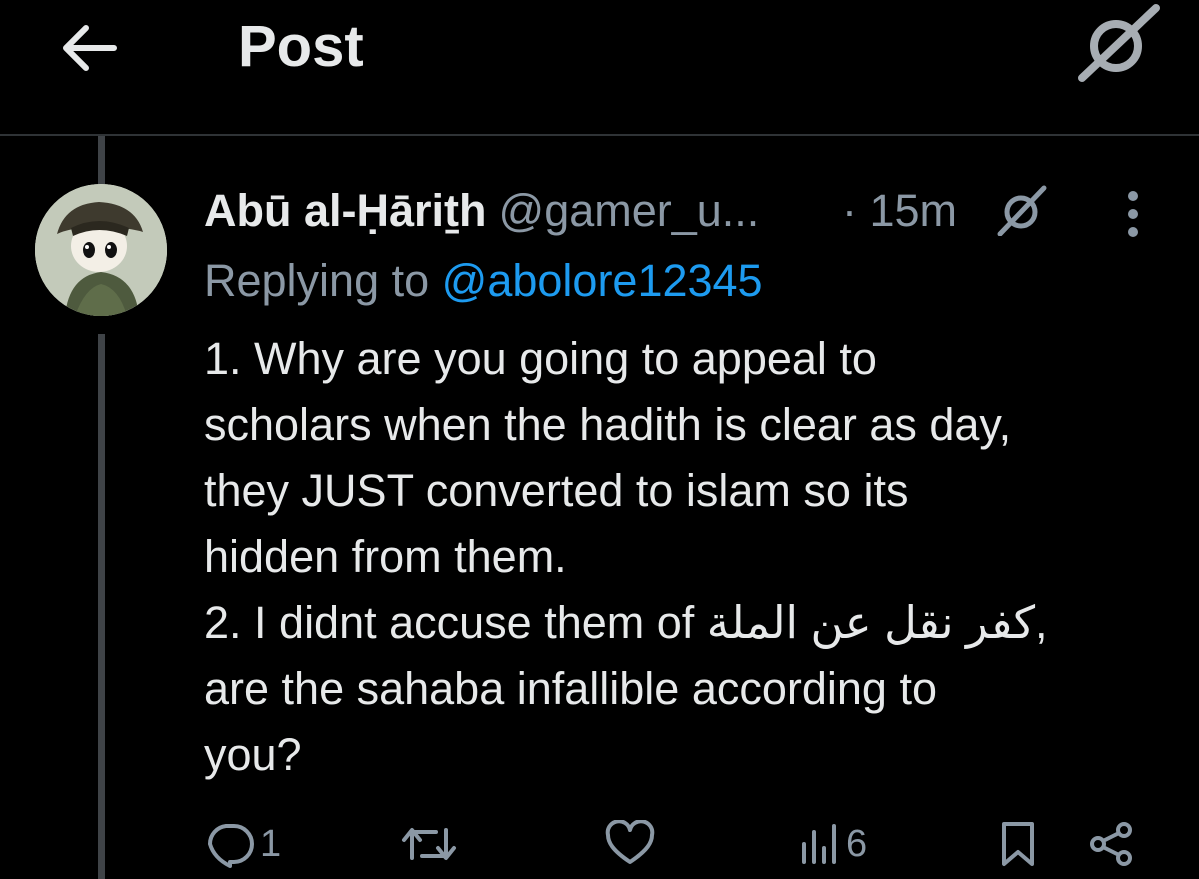 The height and width of the screenshot is (879, 1199). I want to click on heart-icon, so click(630, 842).